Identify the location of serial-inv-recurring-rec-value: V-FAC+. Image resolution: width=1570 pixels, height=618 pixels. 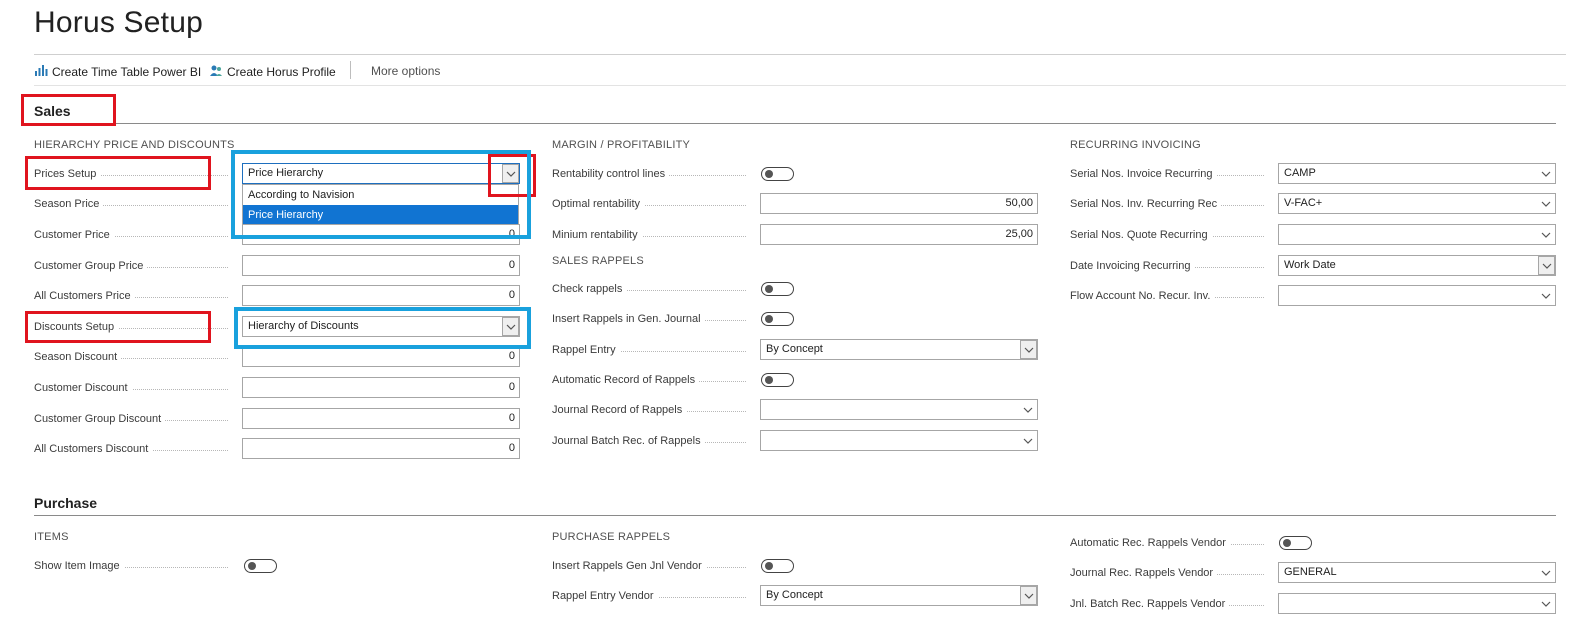
(1303, 203).